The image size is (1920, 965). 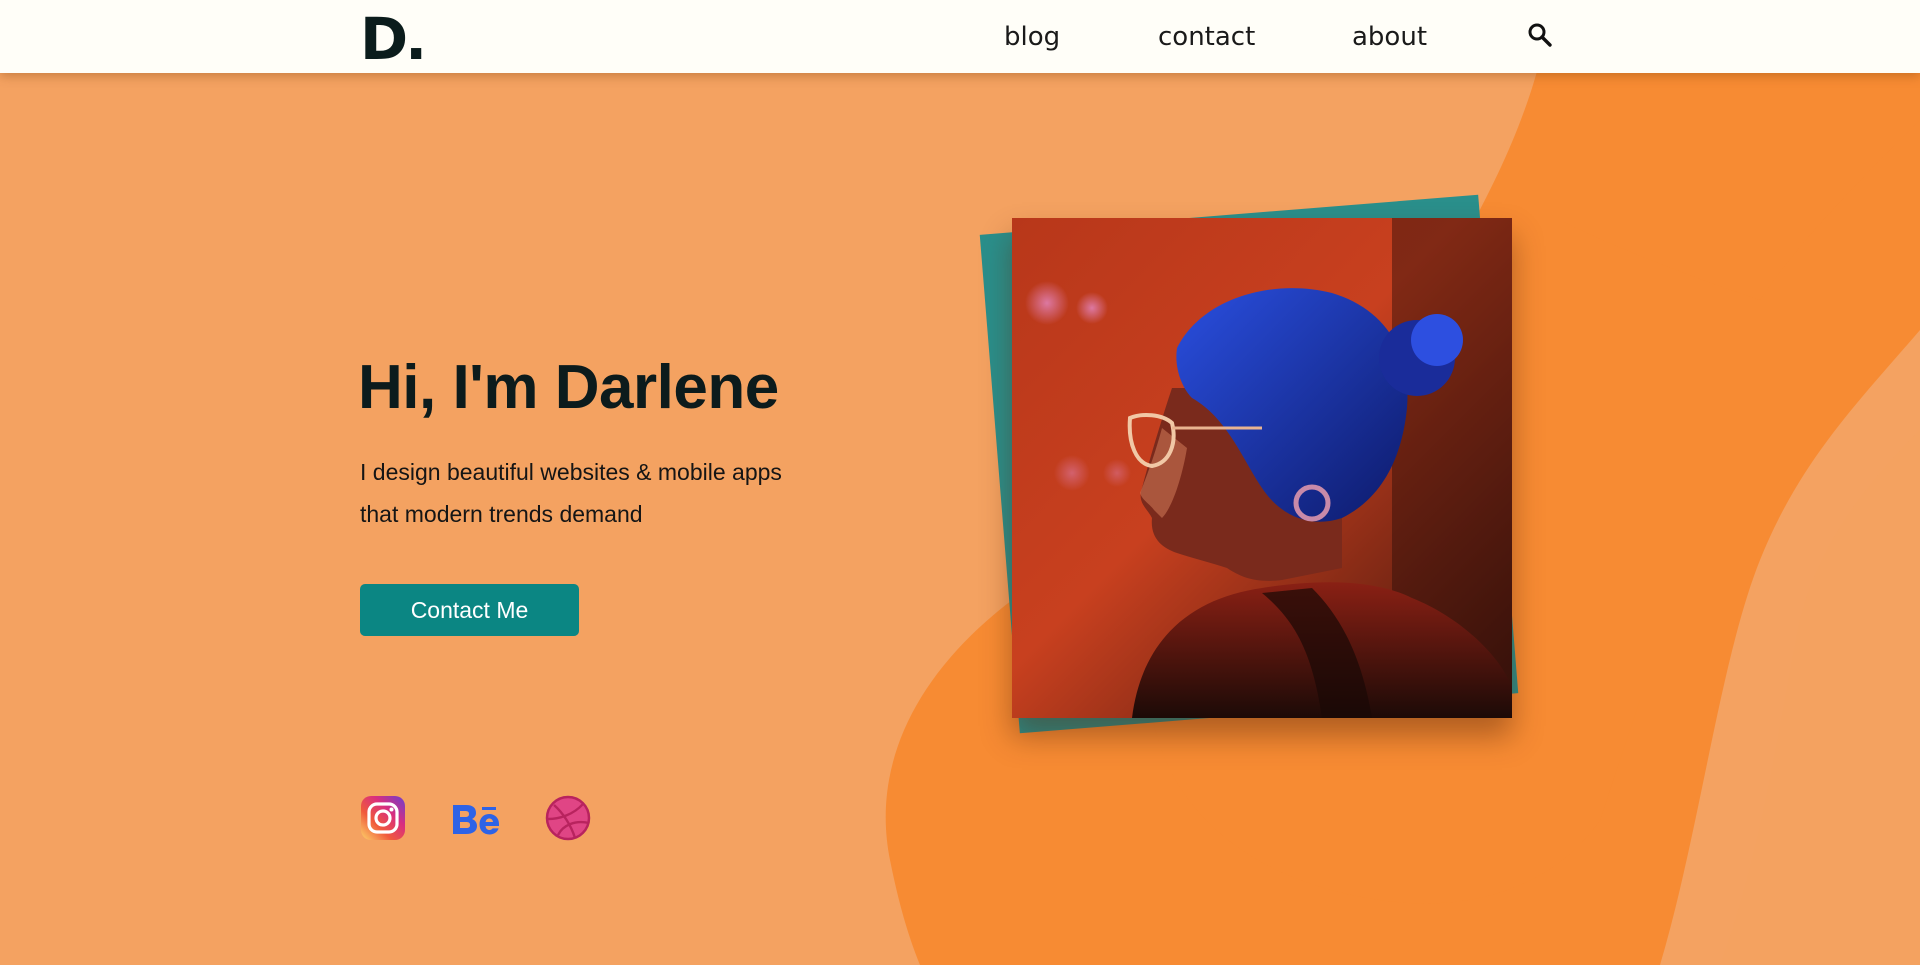 What do you see at coordinates (1032, 37) in the screenshot?
I see `nav-link-blog: blog` at bounding box center [1032, 37].